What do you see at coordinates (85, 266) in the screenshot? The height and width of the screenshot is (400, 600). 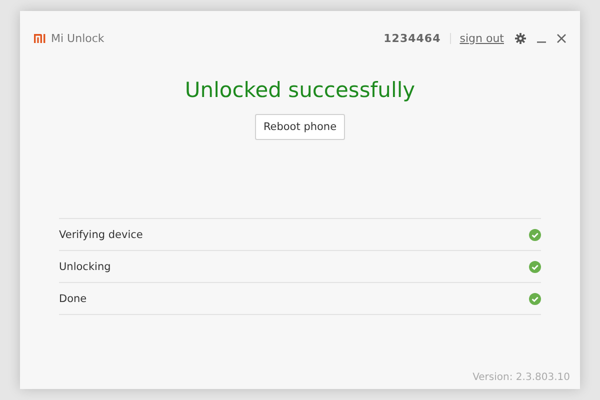 I see `step-label: Unlocking` at bounding box center [85, 266].